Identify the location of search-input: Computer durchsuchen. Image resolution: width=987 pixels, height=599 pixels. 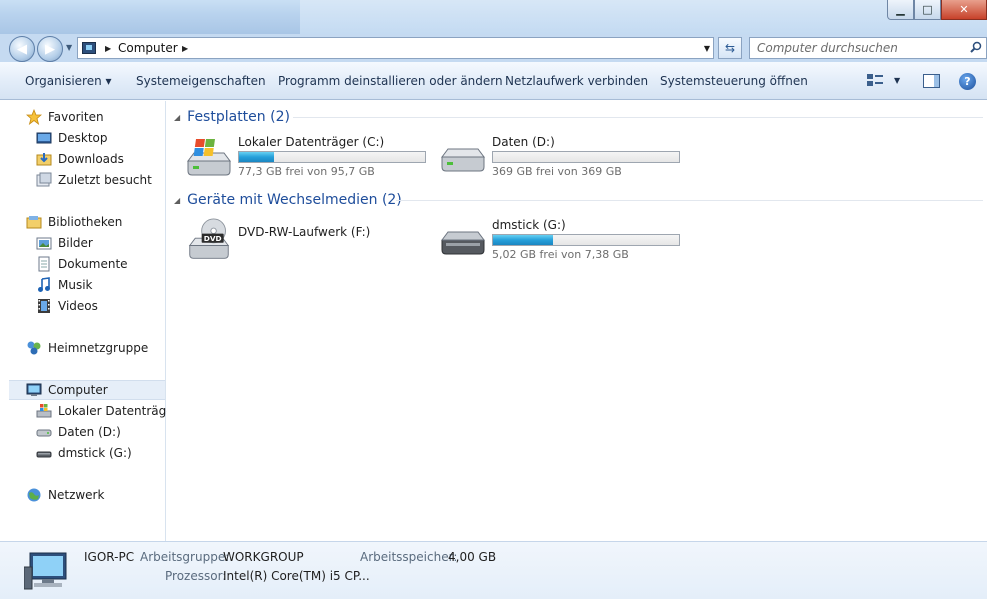
(868, 48).